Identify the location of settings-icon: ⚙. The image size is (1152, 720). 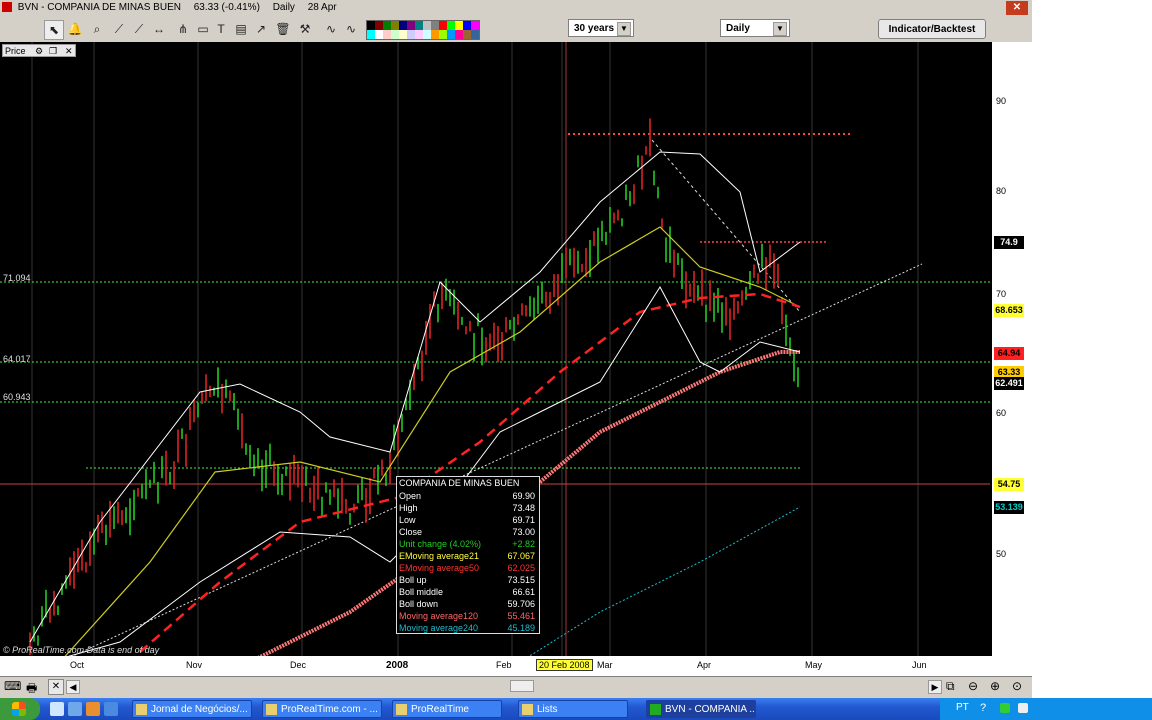
(39, 51).